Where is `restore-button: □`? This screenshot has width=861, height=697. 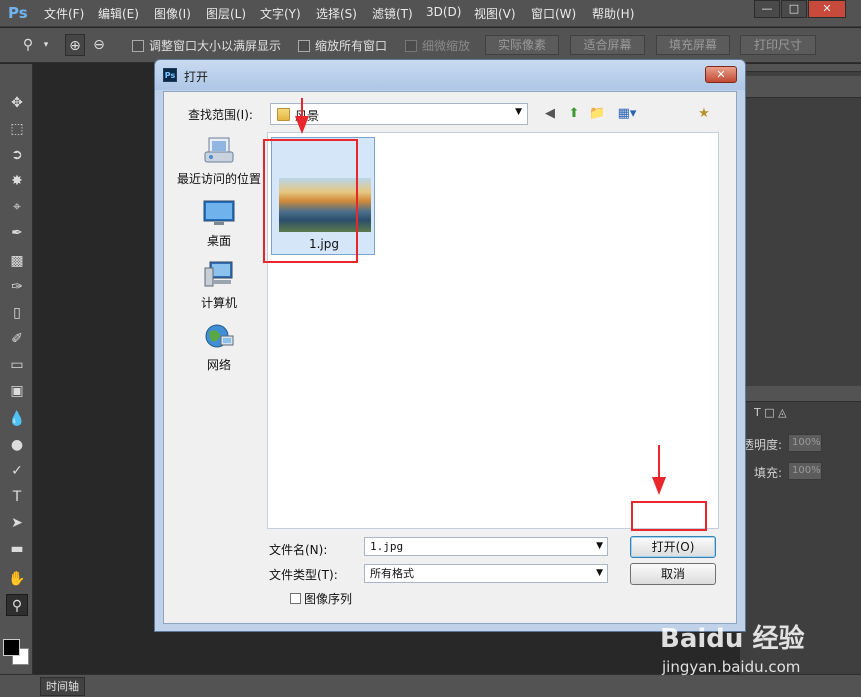 restore-button: □ is located at coordinates (794, 9).